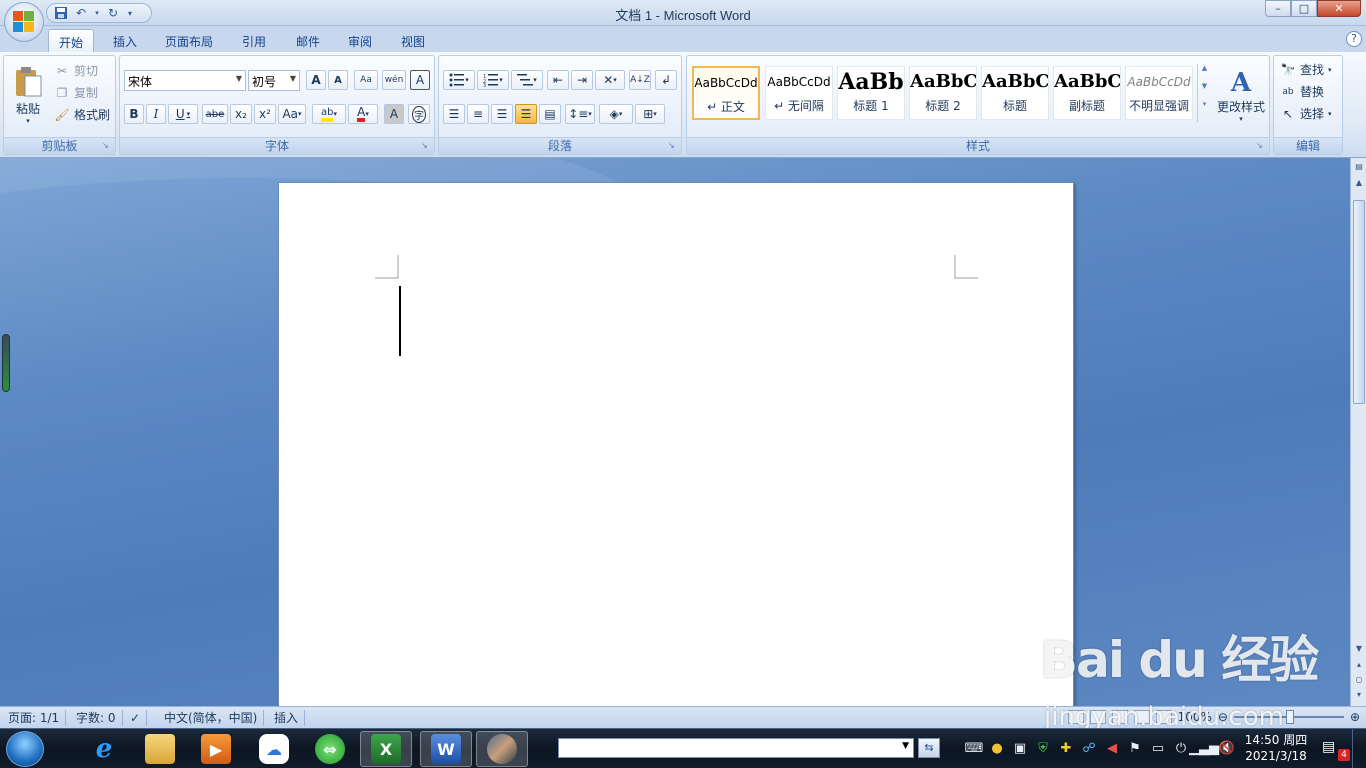 Image resolution: width=1366 pixels, height=768 pixels. I want to click on proofing-icon: ✓, so click(136, 718).